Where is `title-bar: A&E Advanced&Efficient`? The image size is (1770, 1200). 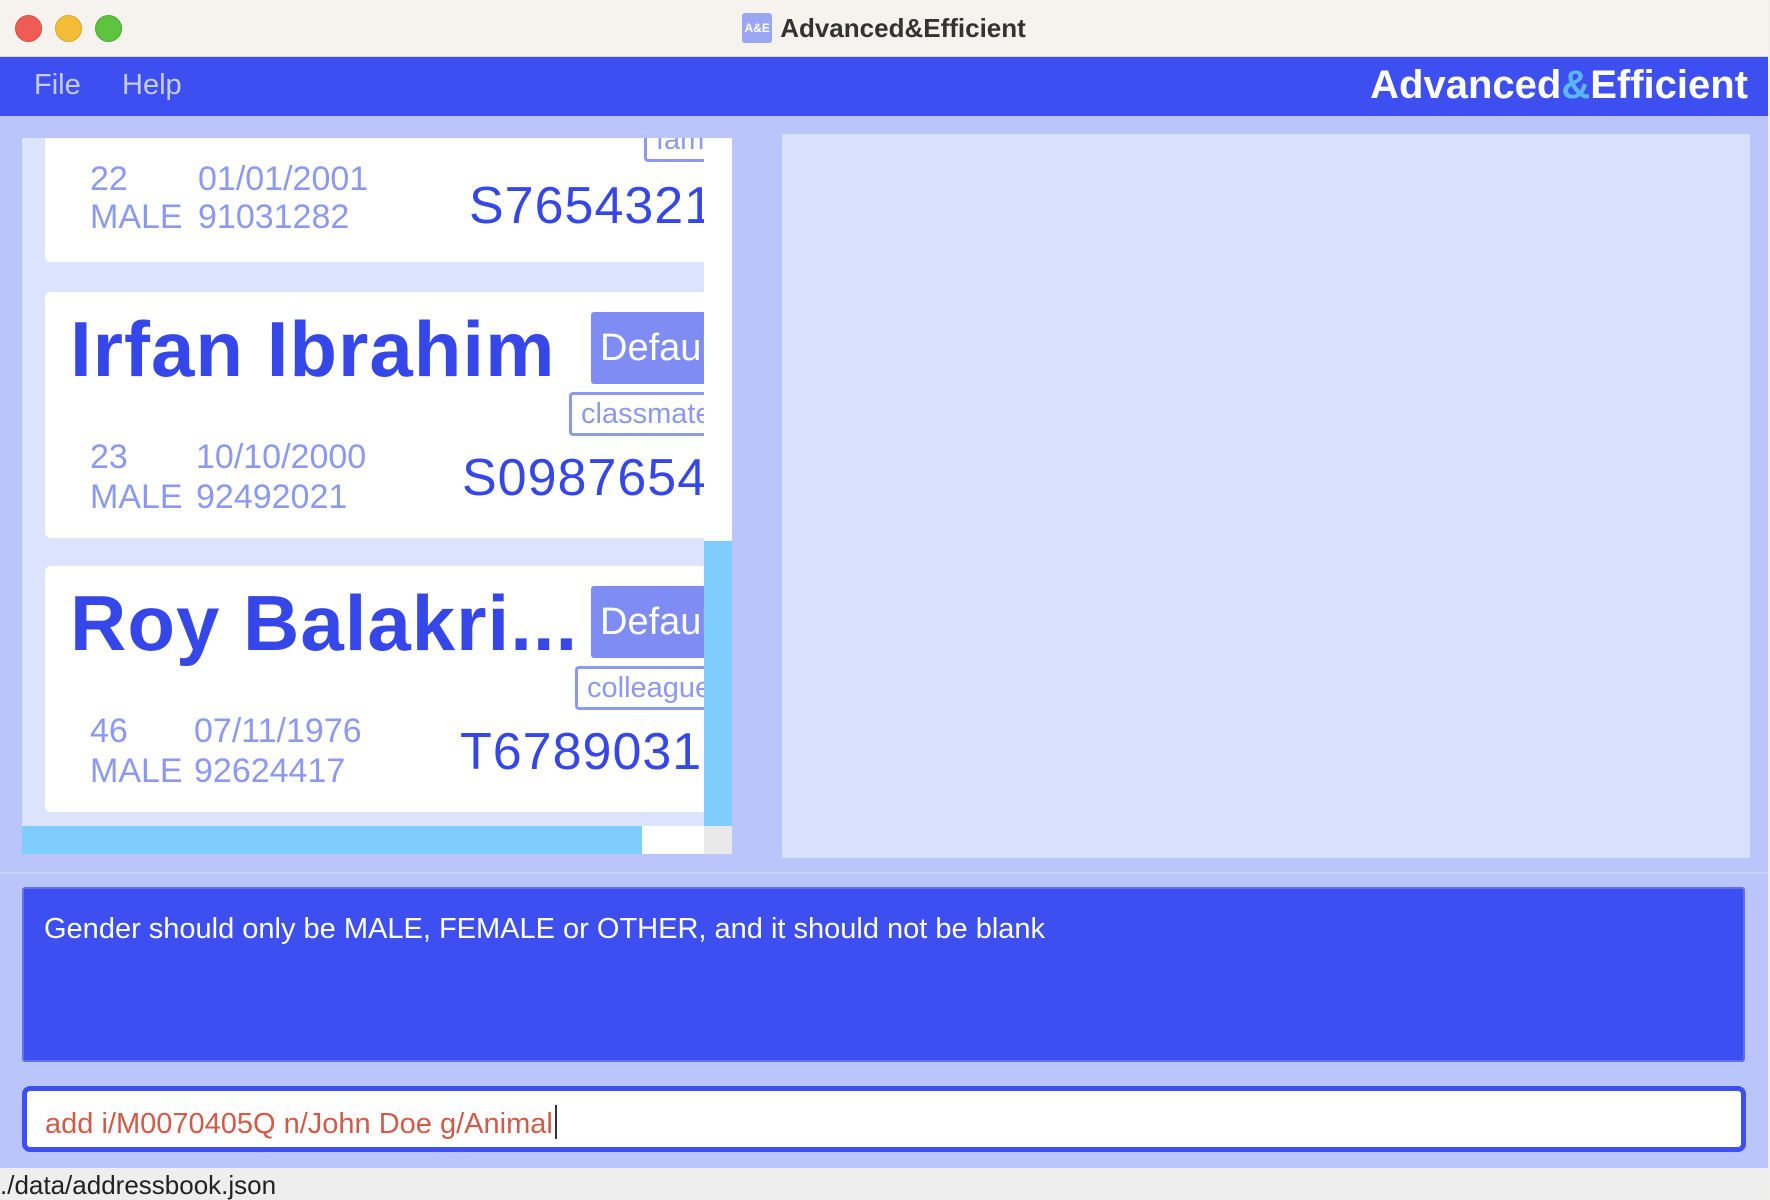
title-bar: A&E Advanced&Efficient is located at coordinates (884, 28).